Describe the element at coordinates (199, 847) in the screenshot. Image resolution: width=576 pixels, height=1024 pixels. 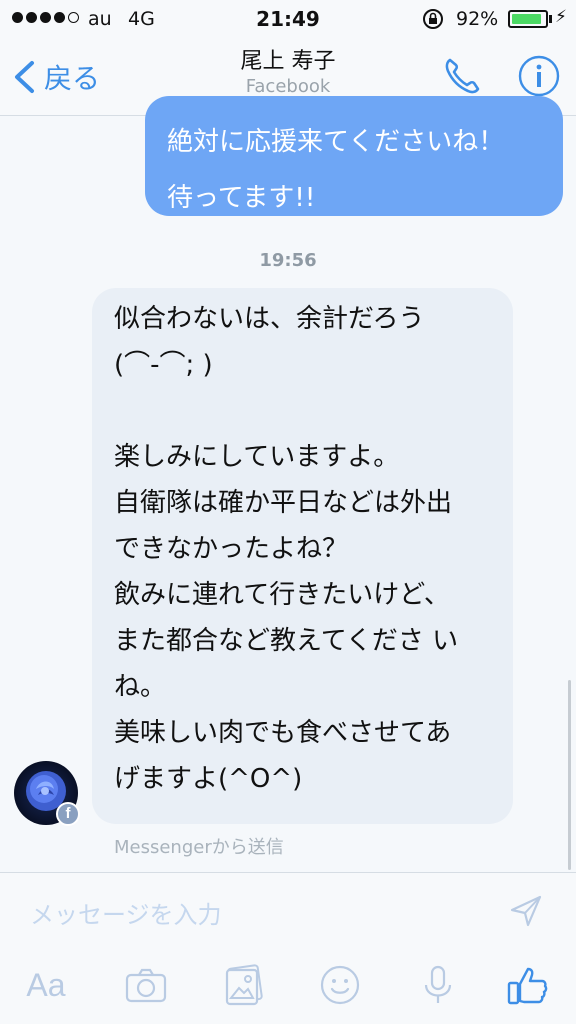
I see `sent-via-label: Messengerから送信` at that location.